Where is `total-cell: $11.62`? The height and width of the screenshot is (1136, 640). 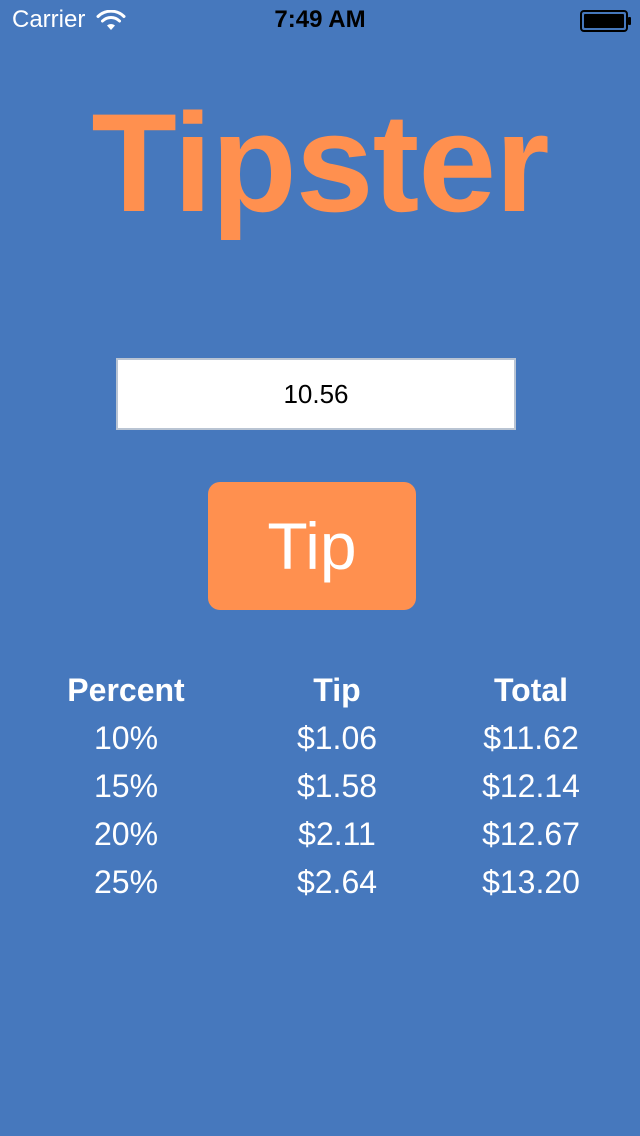
total-cell: $11.62 is located at coordinates (531, 738).